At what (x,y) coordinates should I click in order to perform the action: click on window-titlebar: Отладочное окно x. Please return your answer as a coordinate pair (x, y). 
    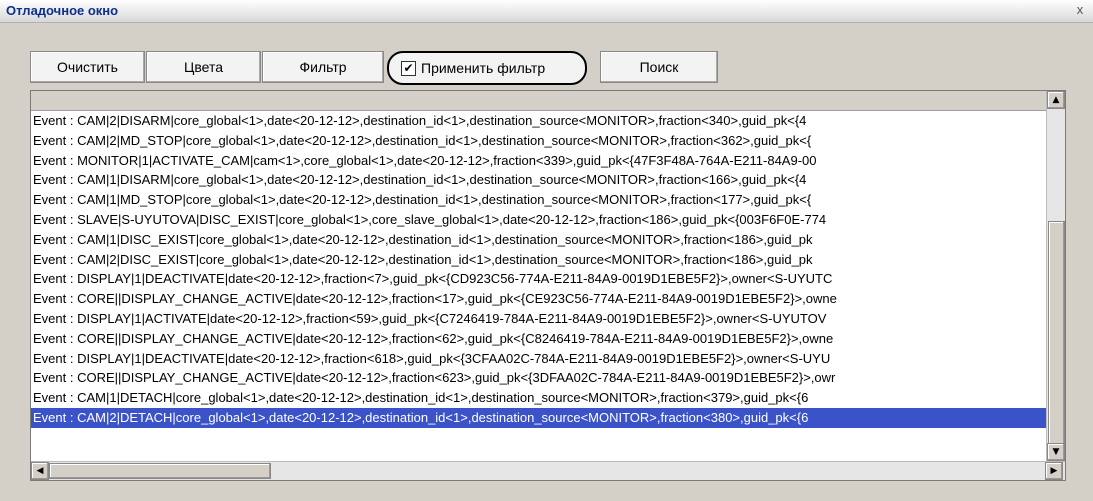
    Looking at the image, I should click on (546, 11).